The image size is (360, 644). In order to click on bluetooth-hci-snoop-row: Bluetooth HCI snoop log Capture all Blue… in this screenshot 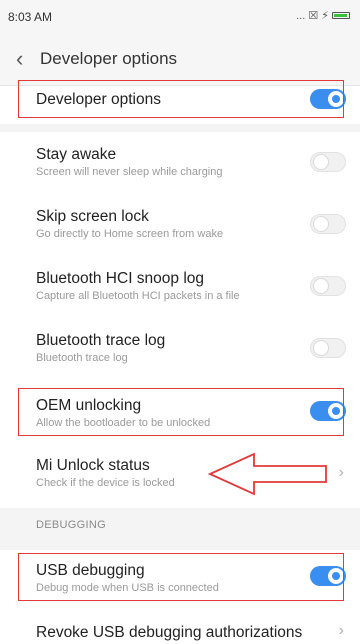, I will do `click(180, 293)`.